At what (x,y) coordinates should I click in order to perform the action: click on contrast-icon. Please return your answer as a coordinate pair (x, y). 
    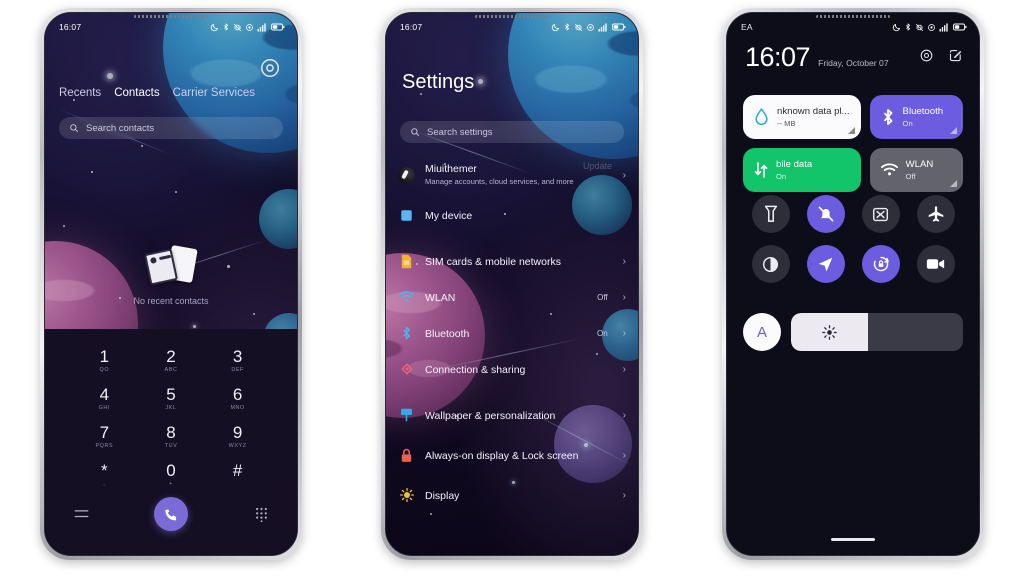
    Looking at the image, I should click on (770, 264).